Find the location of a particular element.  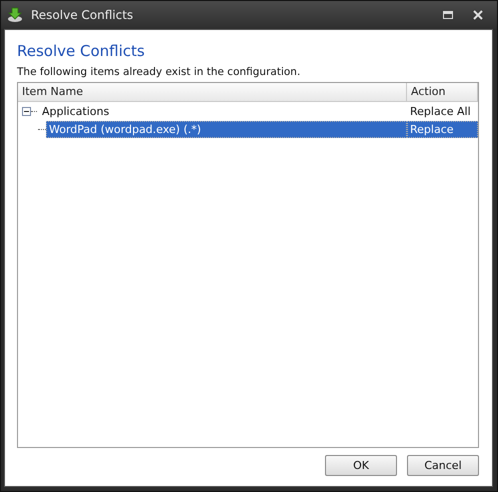

window-title: Resolve Conflicts is located at coordinates (82, 15).